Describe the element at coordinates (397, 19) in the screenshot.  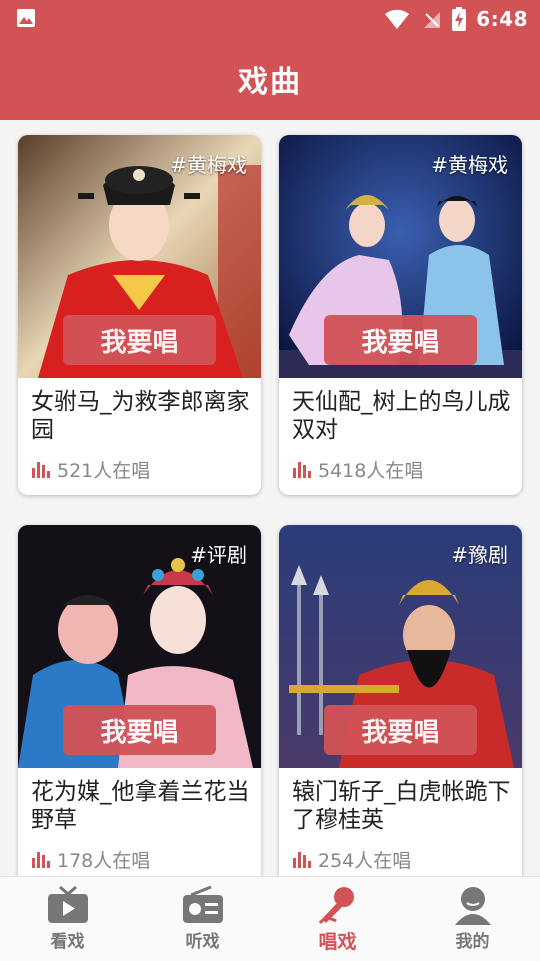
I see `wifi-icon` at that location.